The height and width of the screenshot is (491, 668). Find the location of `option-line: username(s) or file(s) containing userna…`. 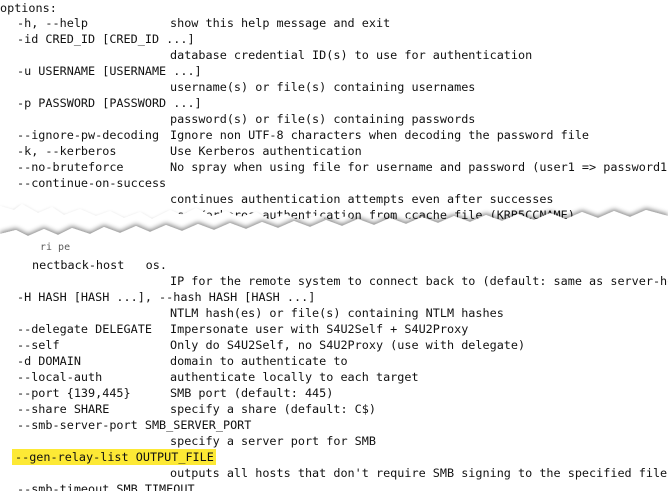

option-line: username(s) or file(s) containing userna… is located at coordinates (237, 87).